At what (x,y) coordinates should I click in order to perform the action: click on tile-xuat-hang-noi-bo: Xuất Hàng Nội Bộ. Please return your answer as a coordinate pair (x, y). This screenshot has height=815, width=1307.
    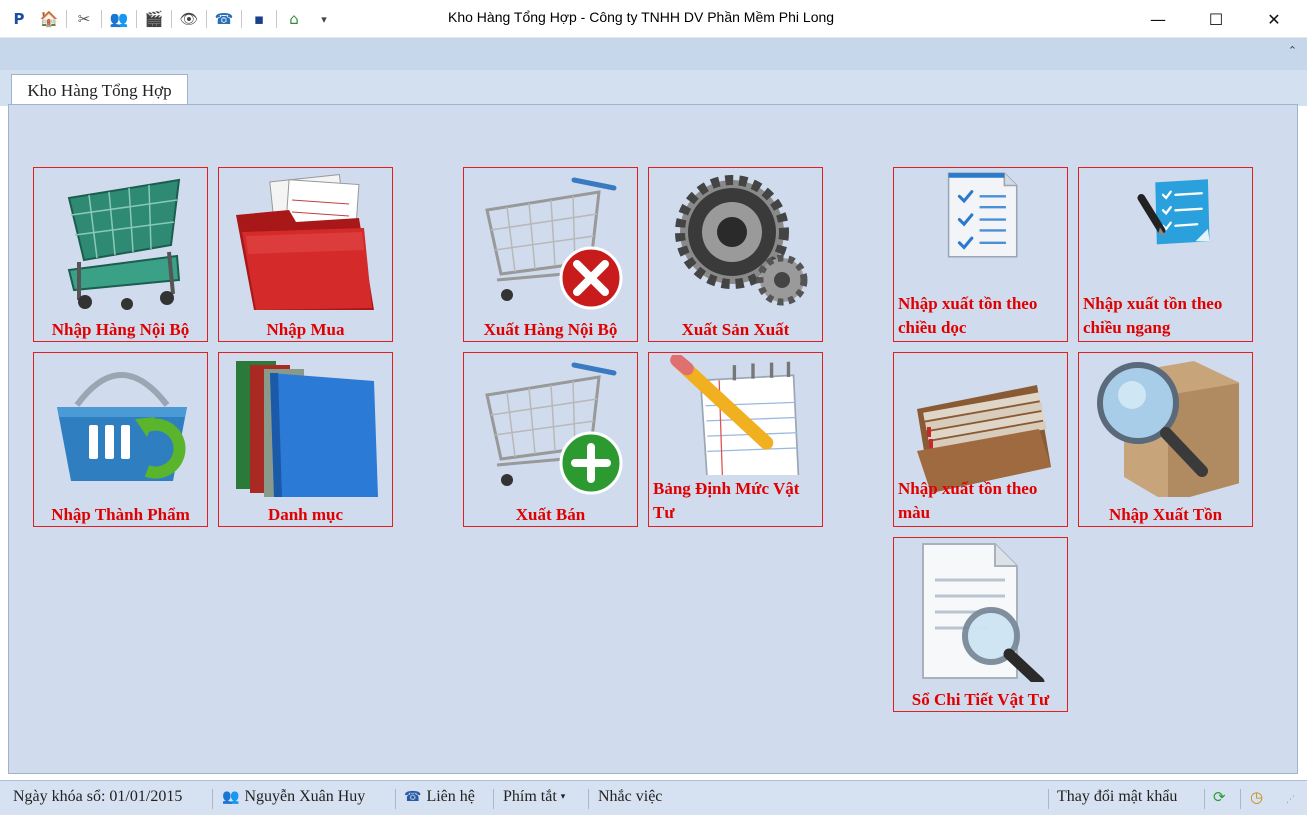
    Looking at the image, I should click on (550, 254).